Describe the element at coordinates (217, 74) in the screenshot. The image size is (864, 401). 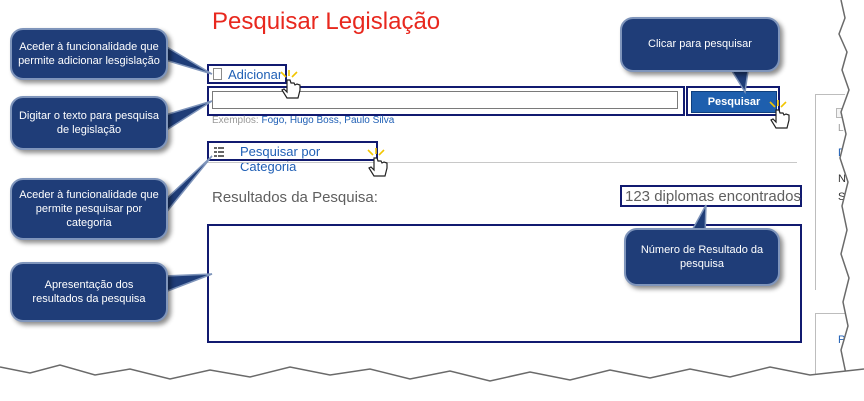
I see `document-icon` at that location.